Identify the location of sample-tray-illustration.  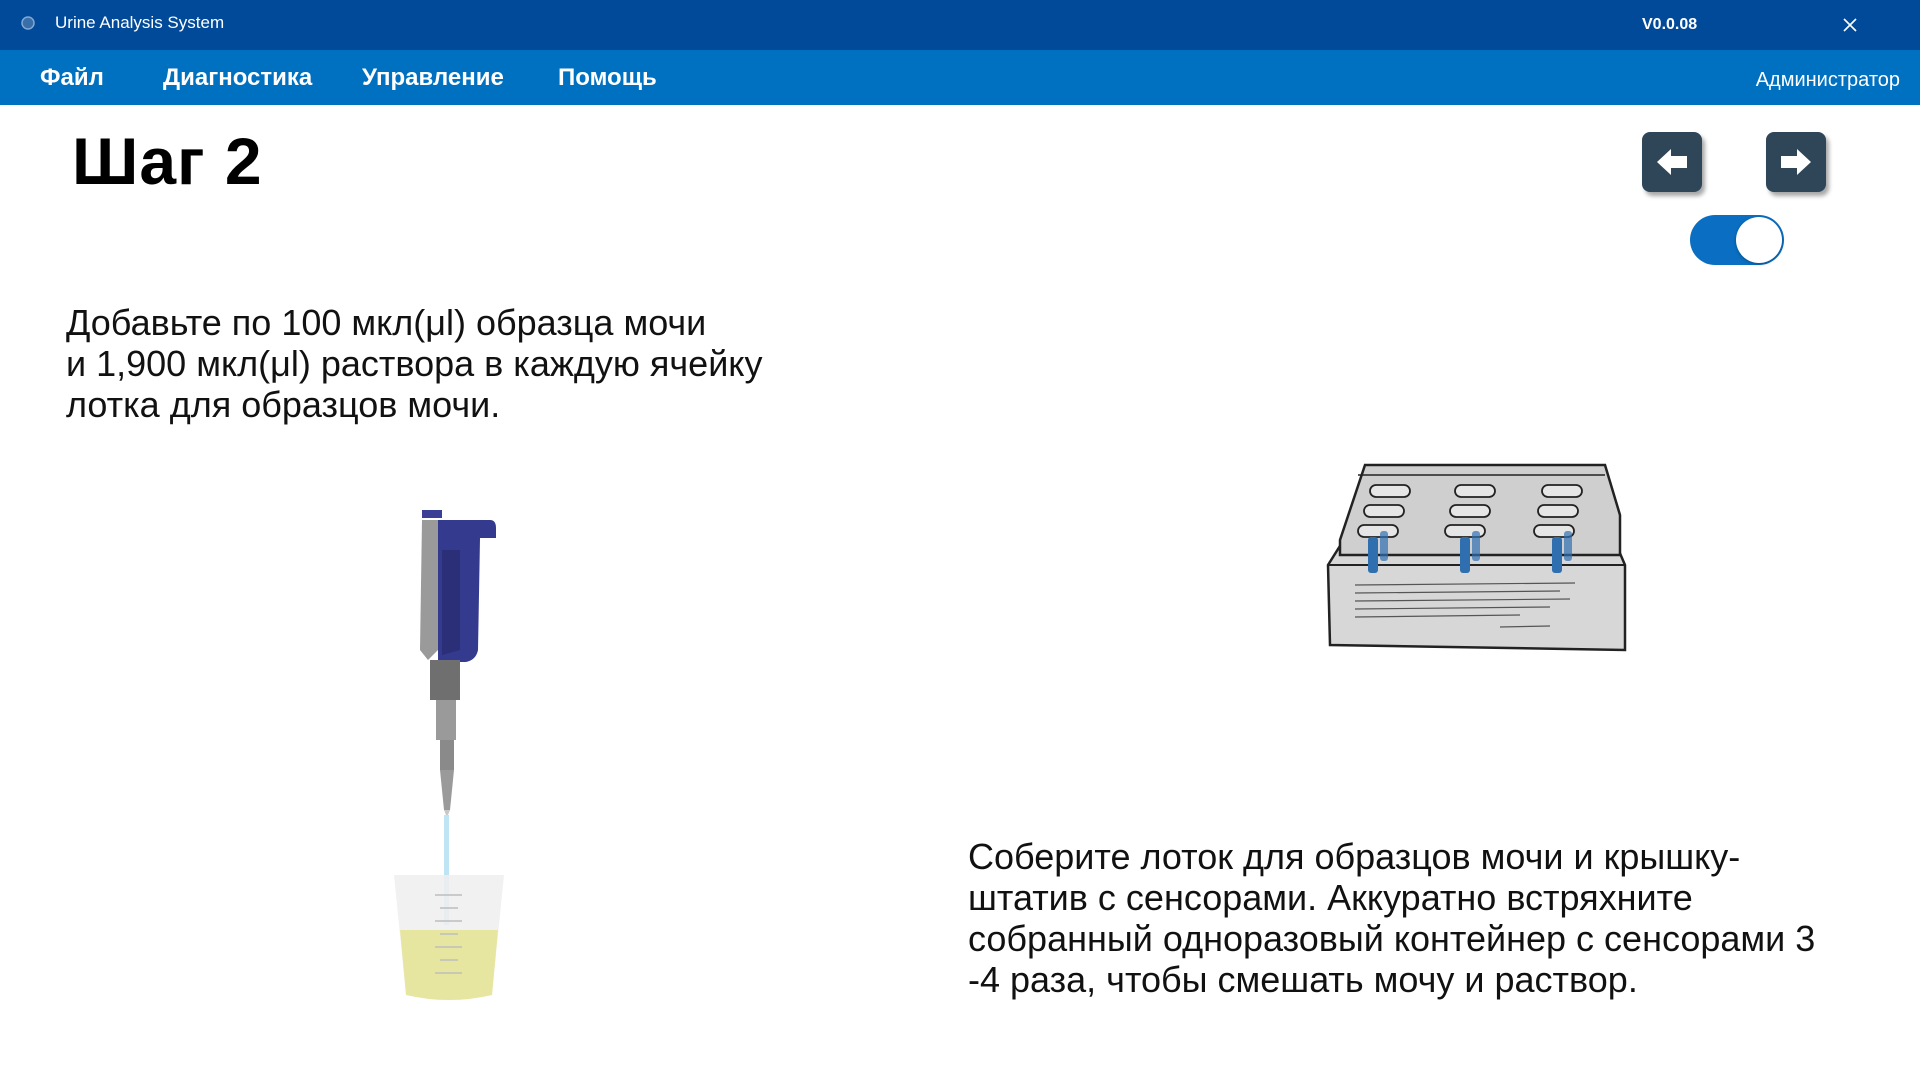
(1476, 557).